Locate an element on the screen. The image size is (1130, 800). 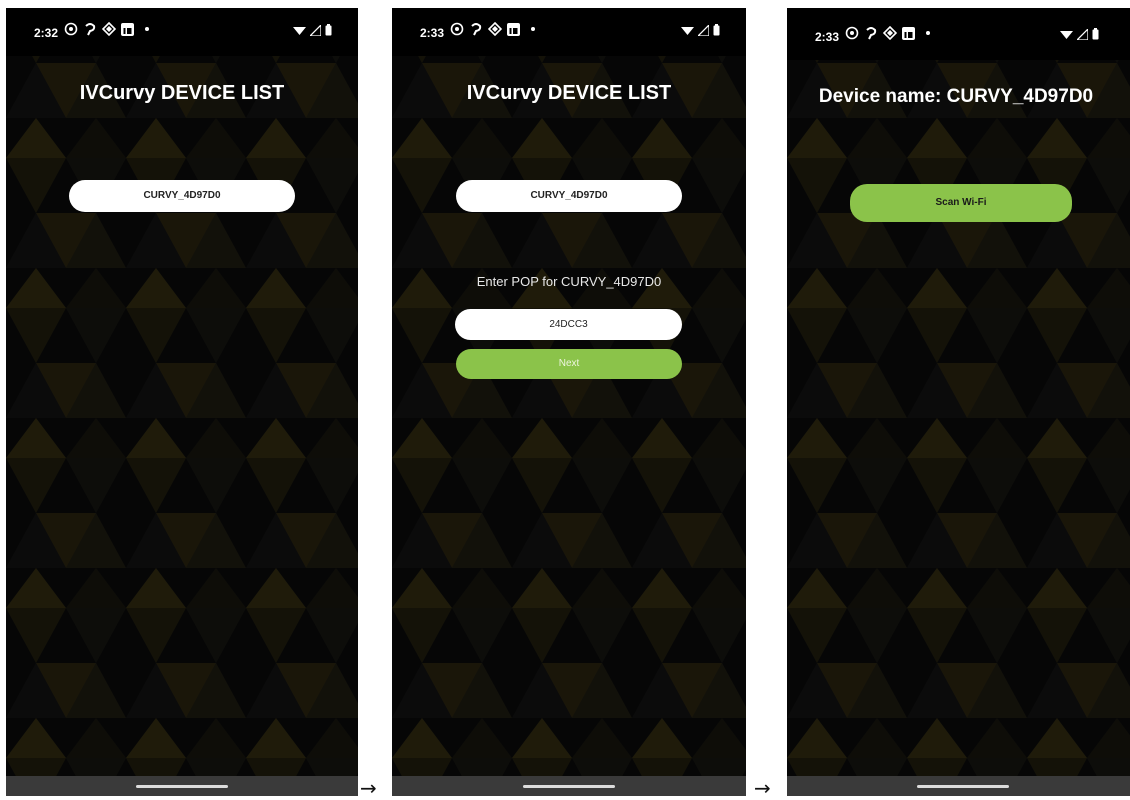
status-bar: 2:32 is located at coordinates (182, 32).